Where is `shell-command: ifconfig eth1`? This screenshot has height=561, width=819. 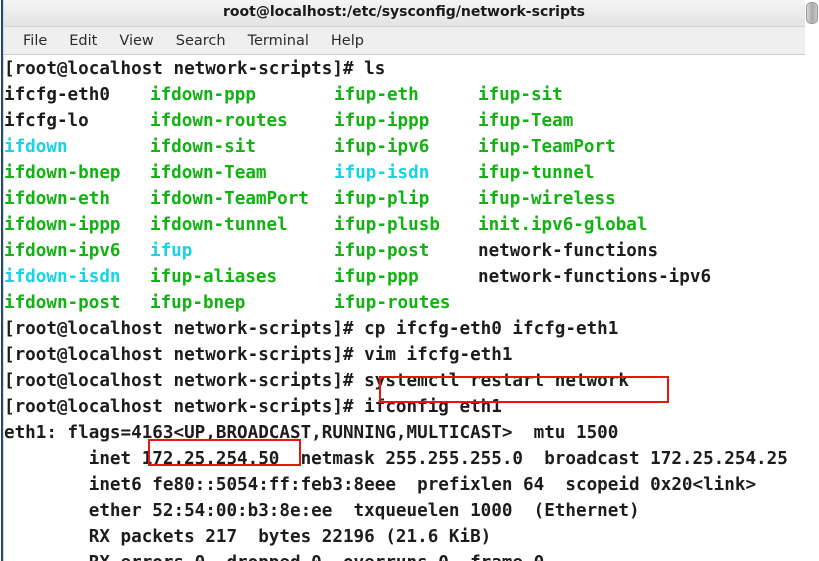 shell-command: ifconfig eth1 is located at coordinates (433, 407).